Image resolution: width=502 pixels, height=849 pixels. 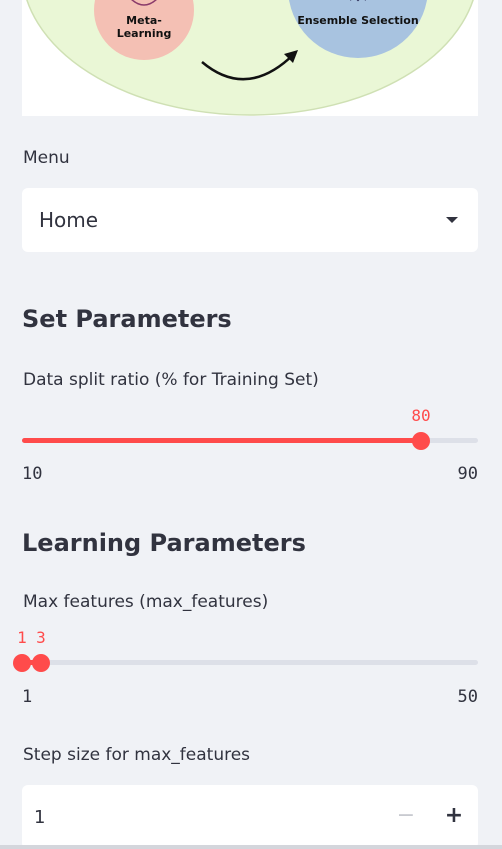 I want to click on split-ratio-value: 80, so click(x=421, y=415).